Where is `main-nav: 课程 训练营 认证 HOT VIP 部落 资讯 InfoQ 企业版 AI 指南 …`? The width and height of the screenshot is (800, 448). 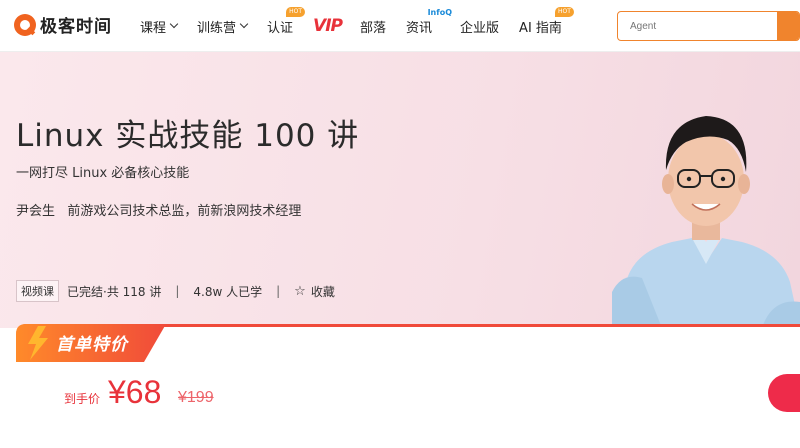
main-nav: 课程 训练营 认证 HOT VIP 部落 资讯 InfoQ 企业版 AI 指南 … is located at coordinates (361, 26).